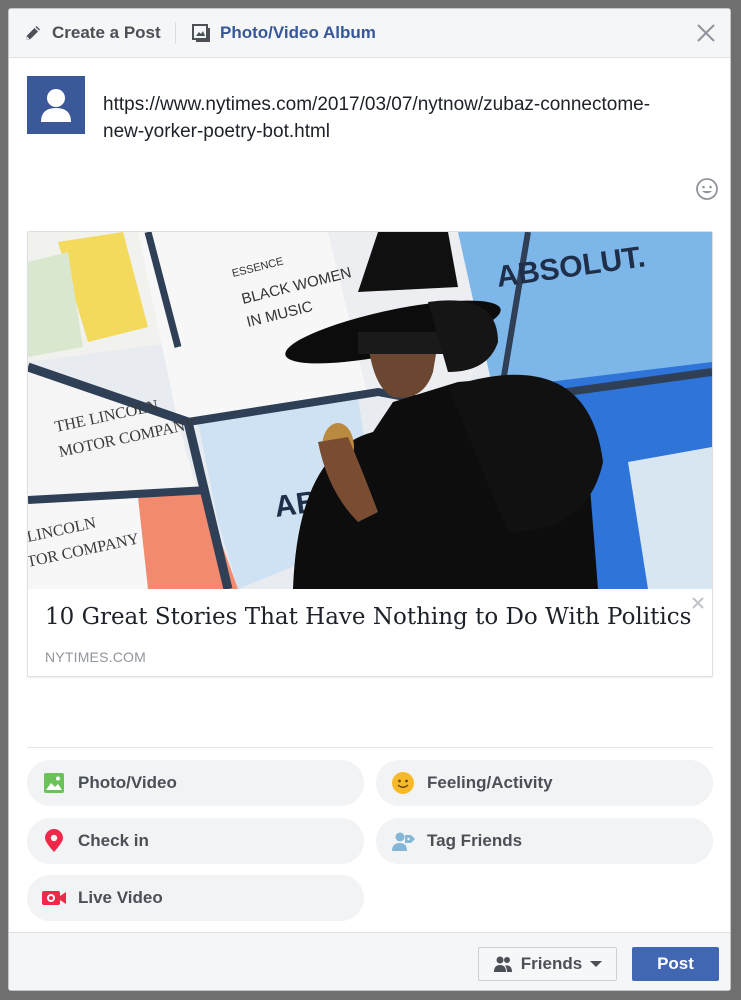  I want to click on photo-album-icon, so click(201, 33).